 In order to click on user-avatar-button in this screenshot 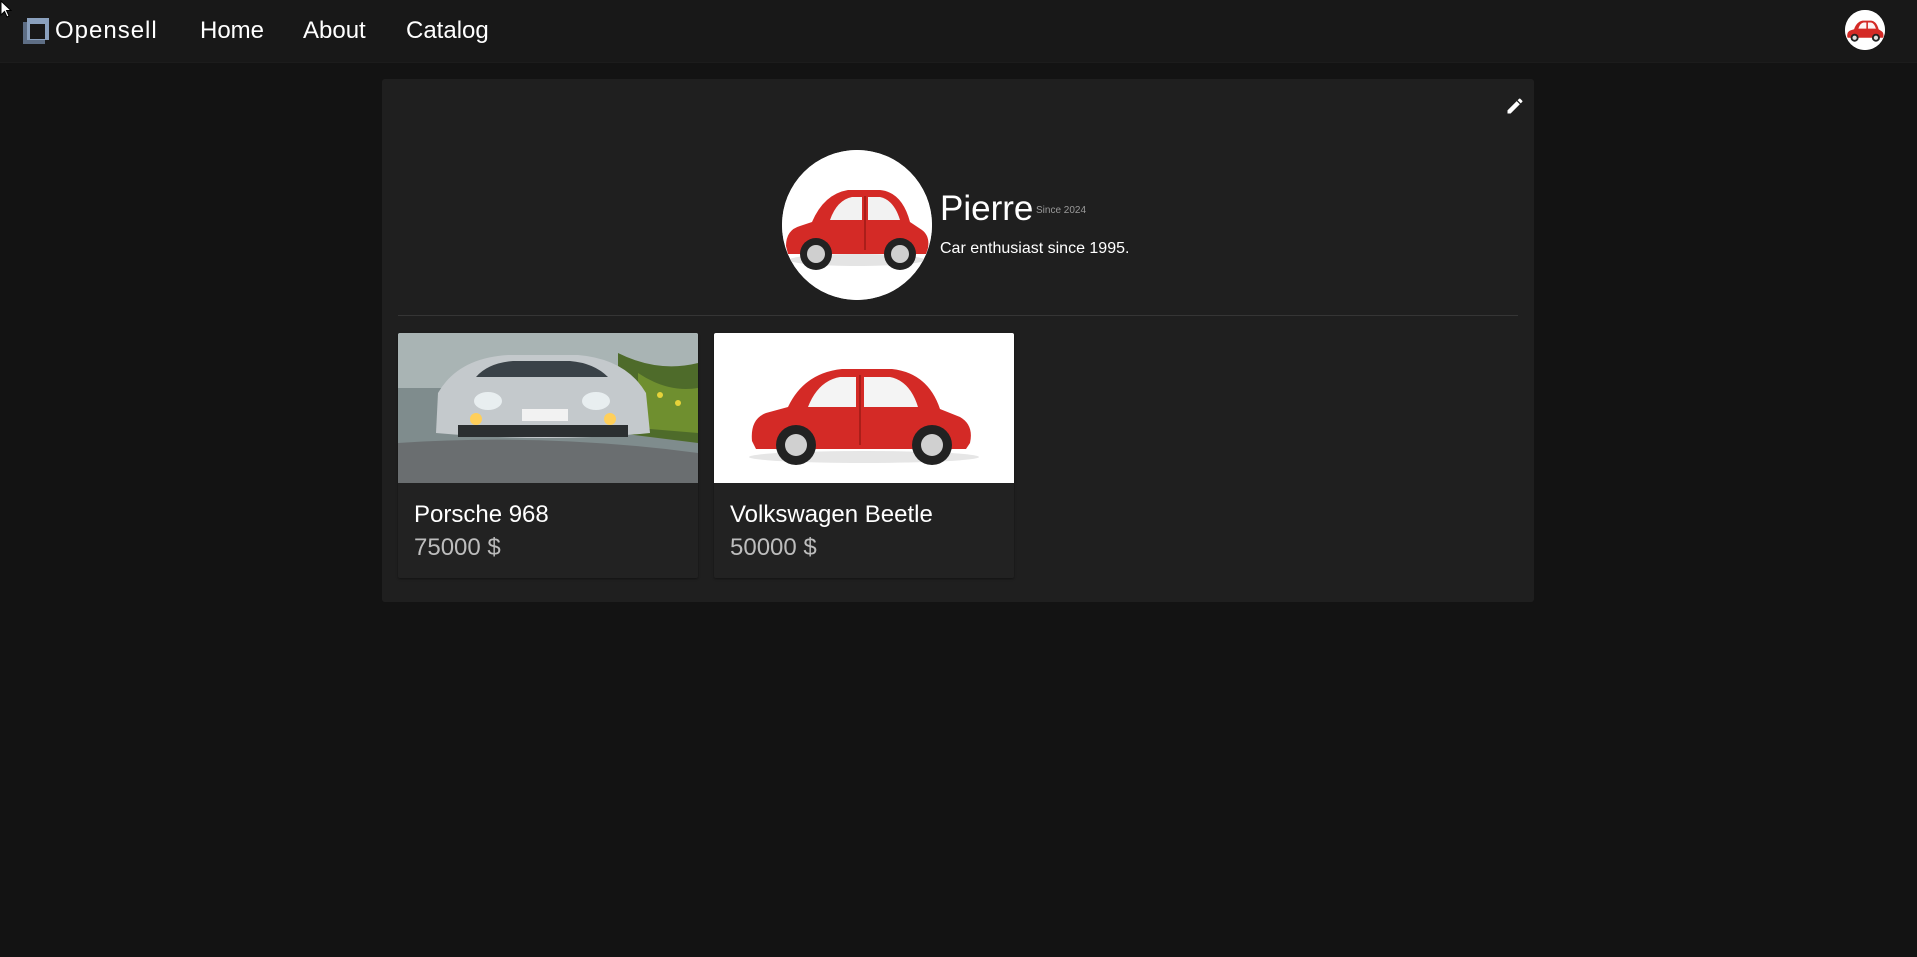, I will do `click(1865, 30)`.